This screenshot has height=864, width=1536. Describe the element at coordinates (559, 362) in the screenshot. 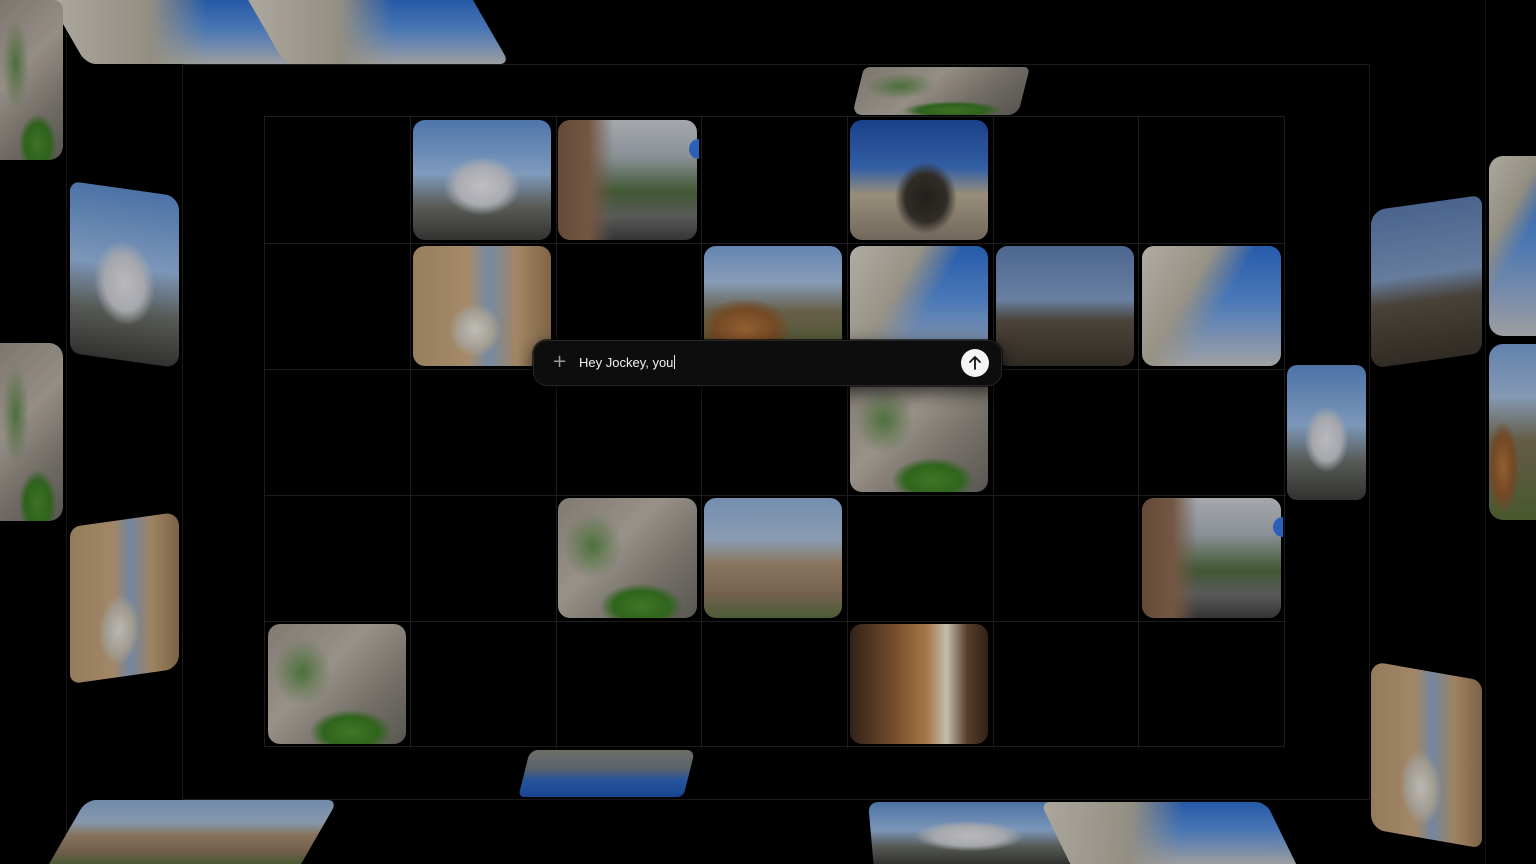

I see `plus-icon: +` at that location.